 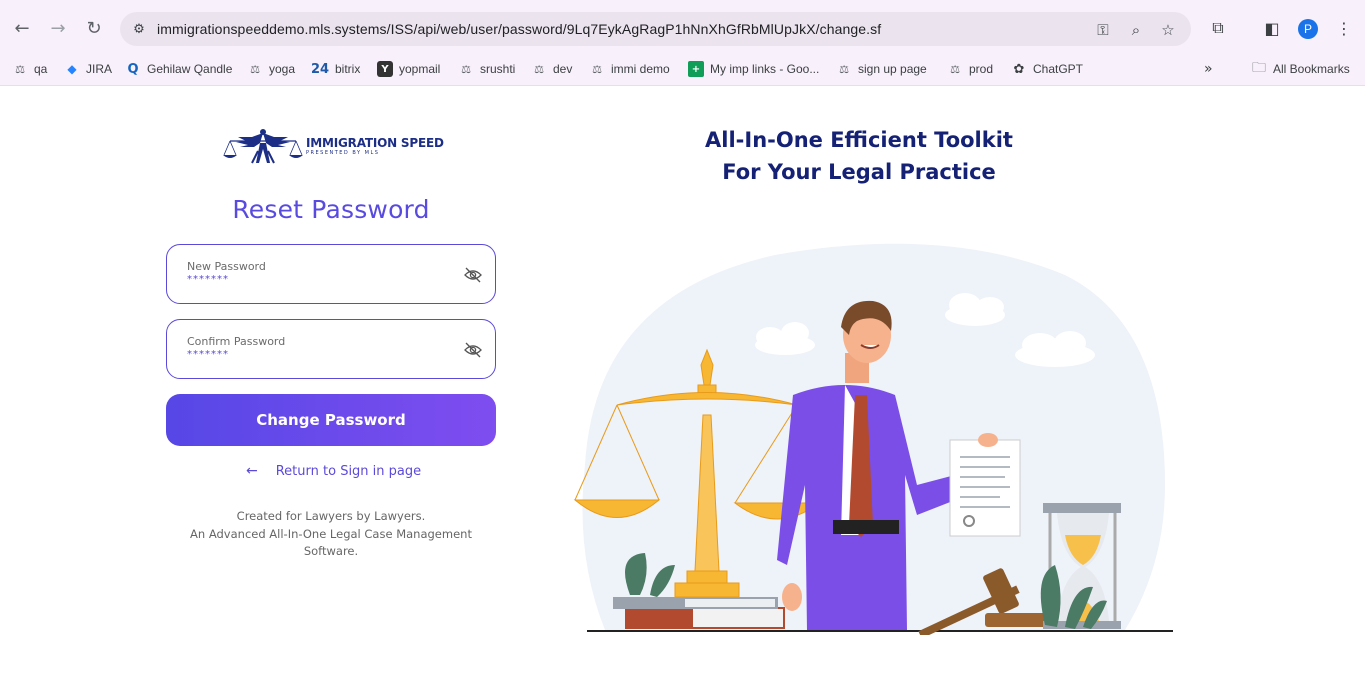 I want to click on bookmark-jira: ◆ JIRA, so click(x=88, y=69).